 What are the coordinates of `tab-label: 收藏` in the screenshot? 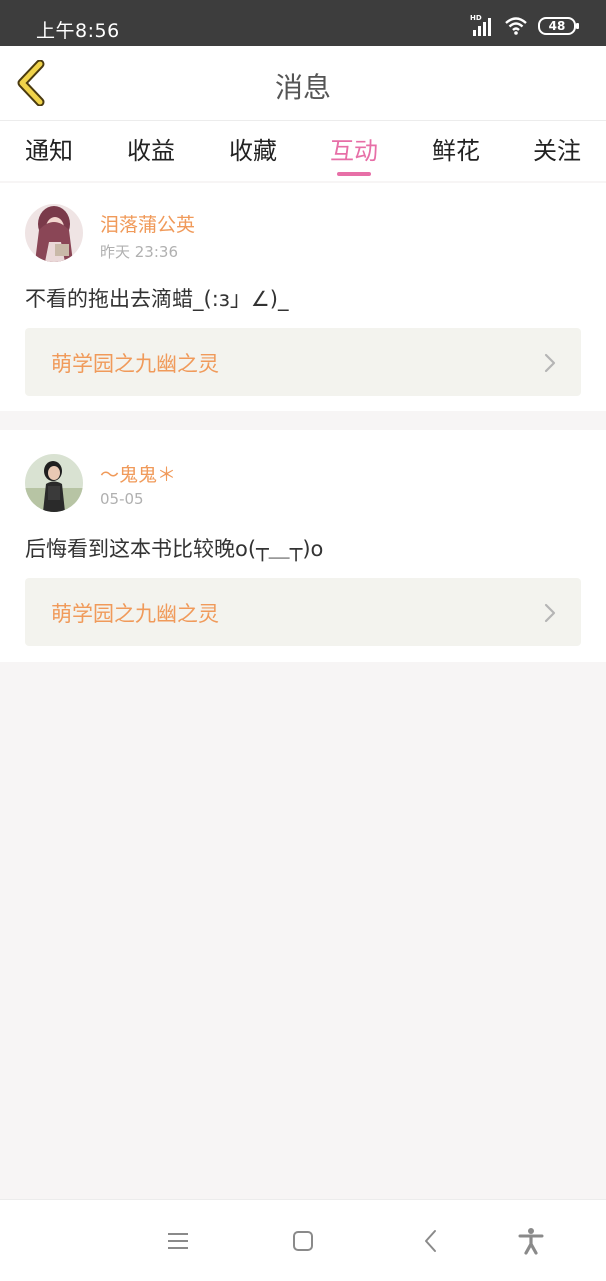 It's located at (253, 151).